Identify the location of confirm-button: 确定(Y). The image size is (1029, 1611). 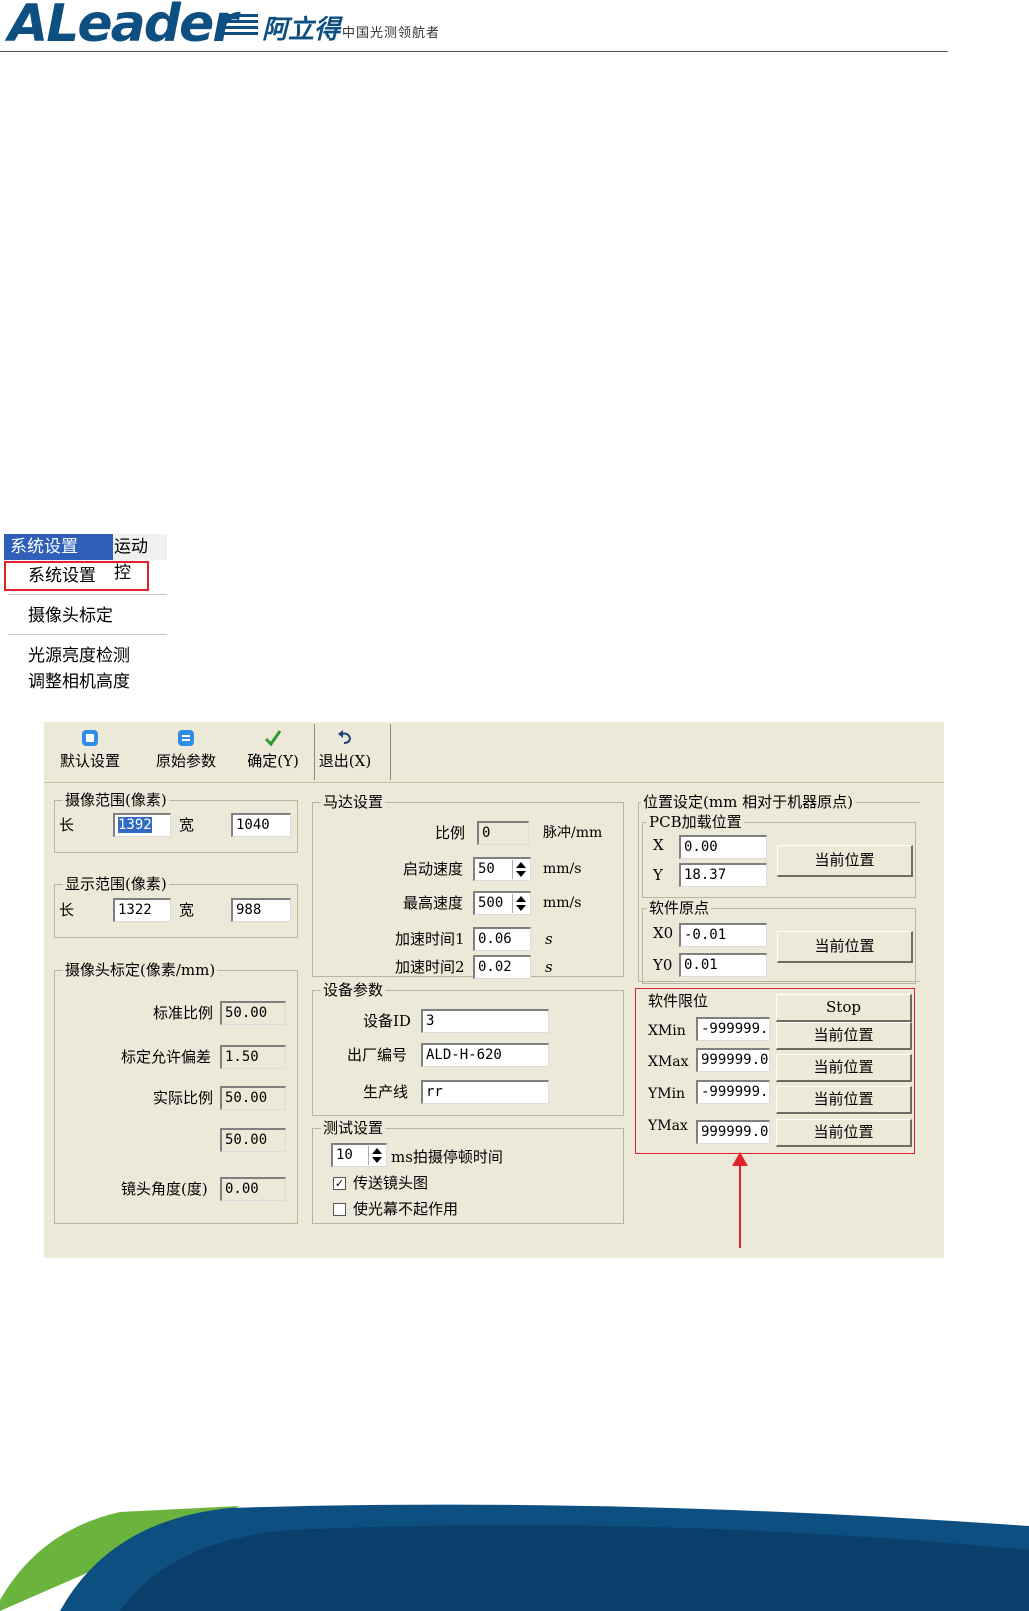
(273, 753).